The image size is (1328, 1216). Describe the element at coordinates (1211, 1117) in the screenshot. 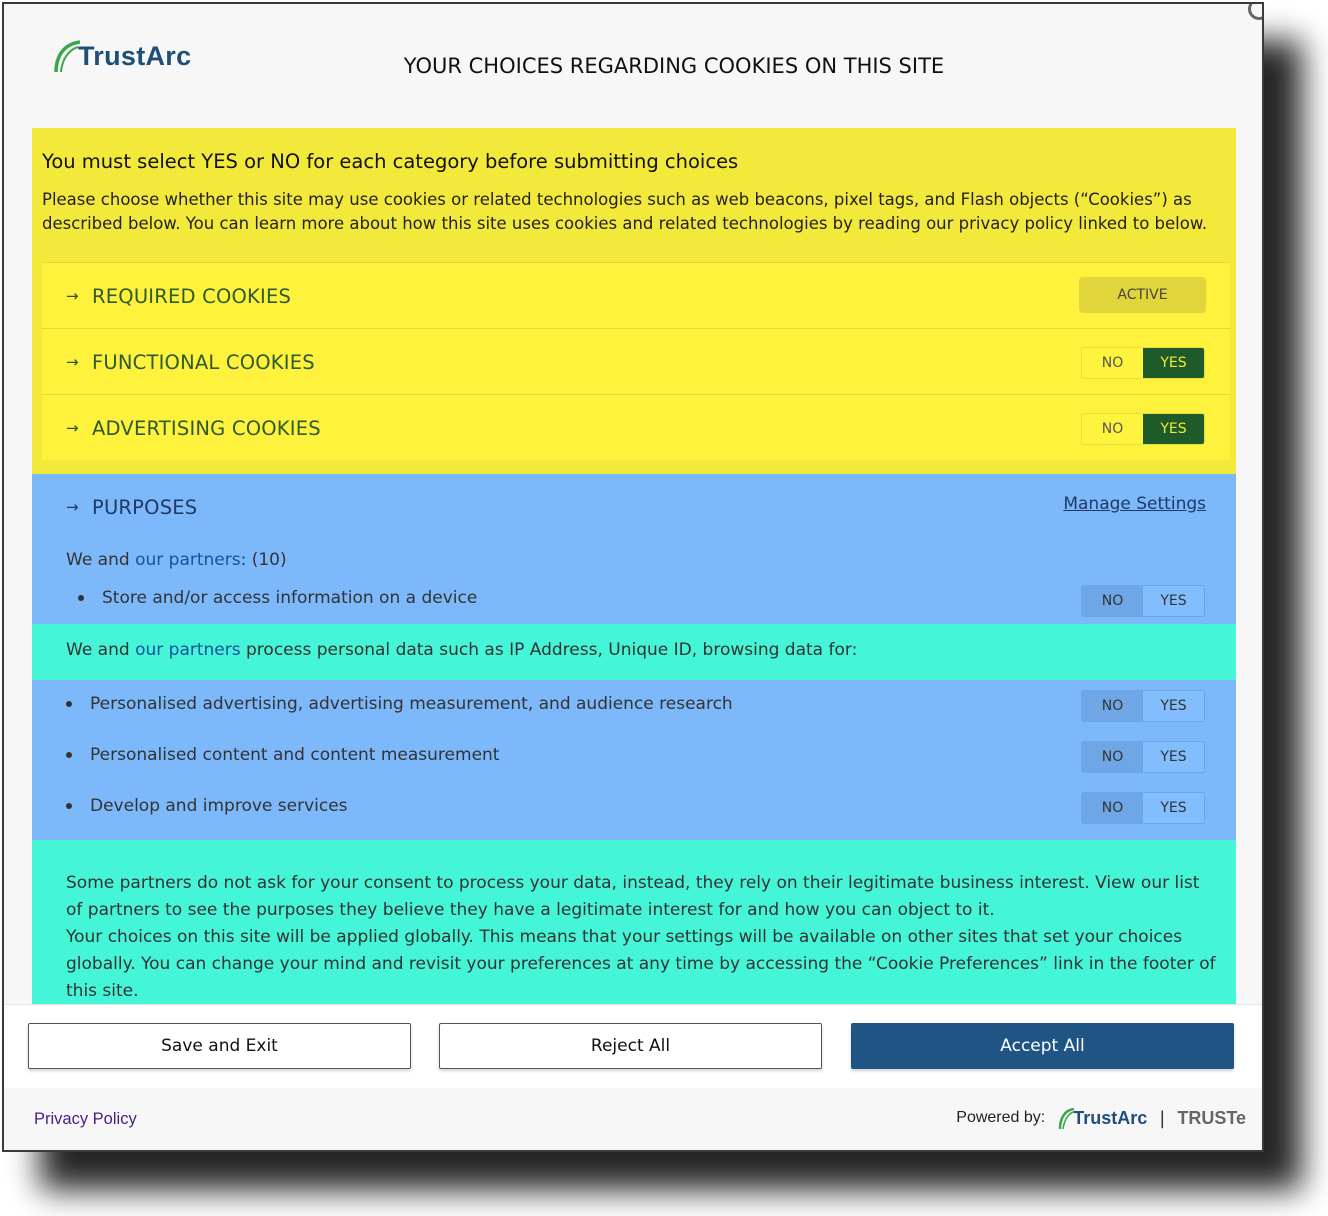

I see `truste-brand: TRUSTe` at that location.